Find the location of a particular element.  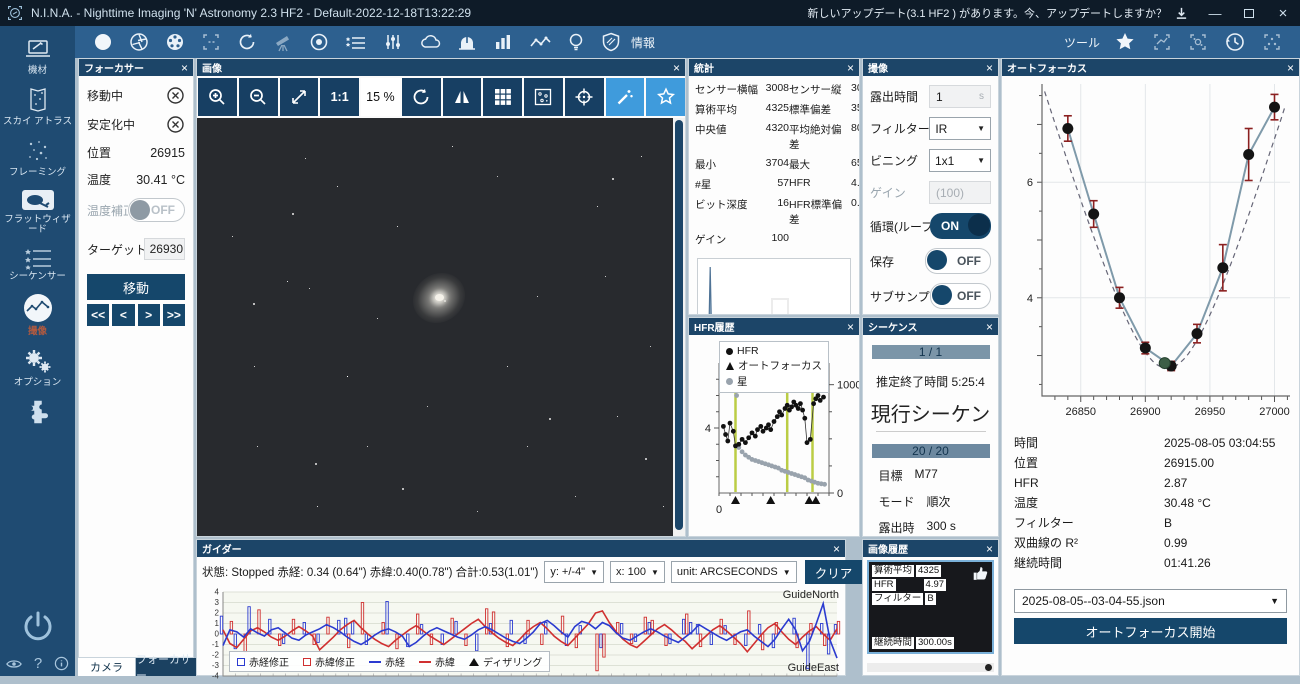

sidebar-item-framing: フレーミング is located at coordinates (37, 157).